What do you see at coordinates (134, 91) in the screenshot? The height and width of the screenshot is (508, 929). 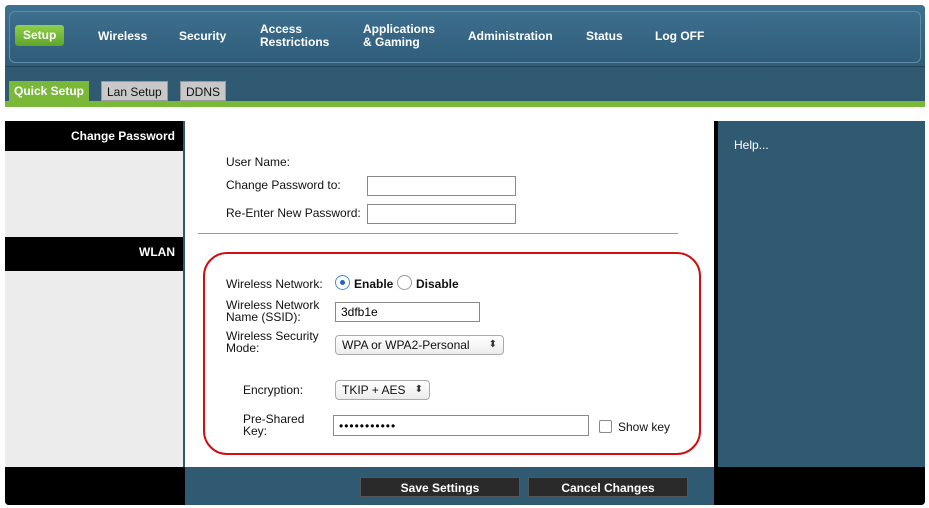 I see `tab-lan-setup: Lan Setup` at bounding box center [134, 91].